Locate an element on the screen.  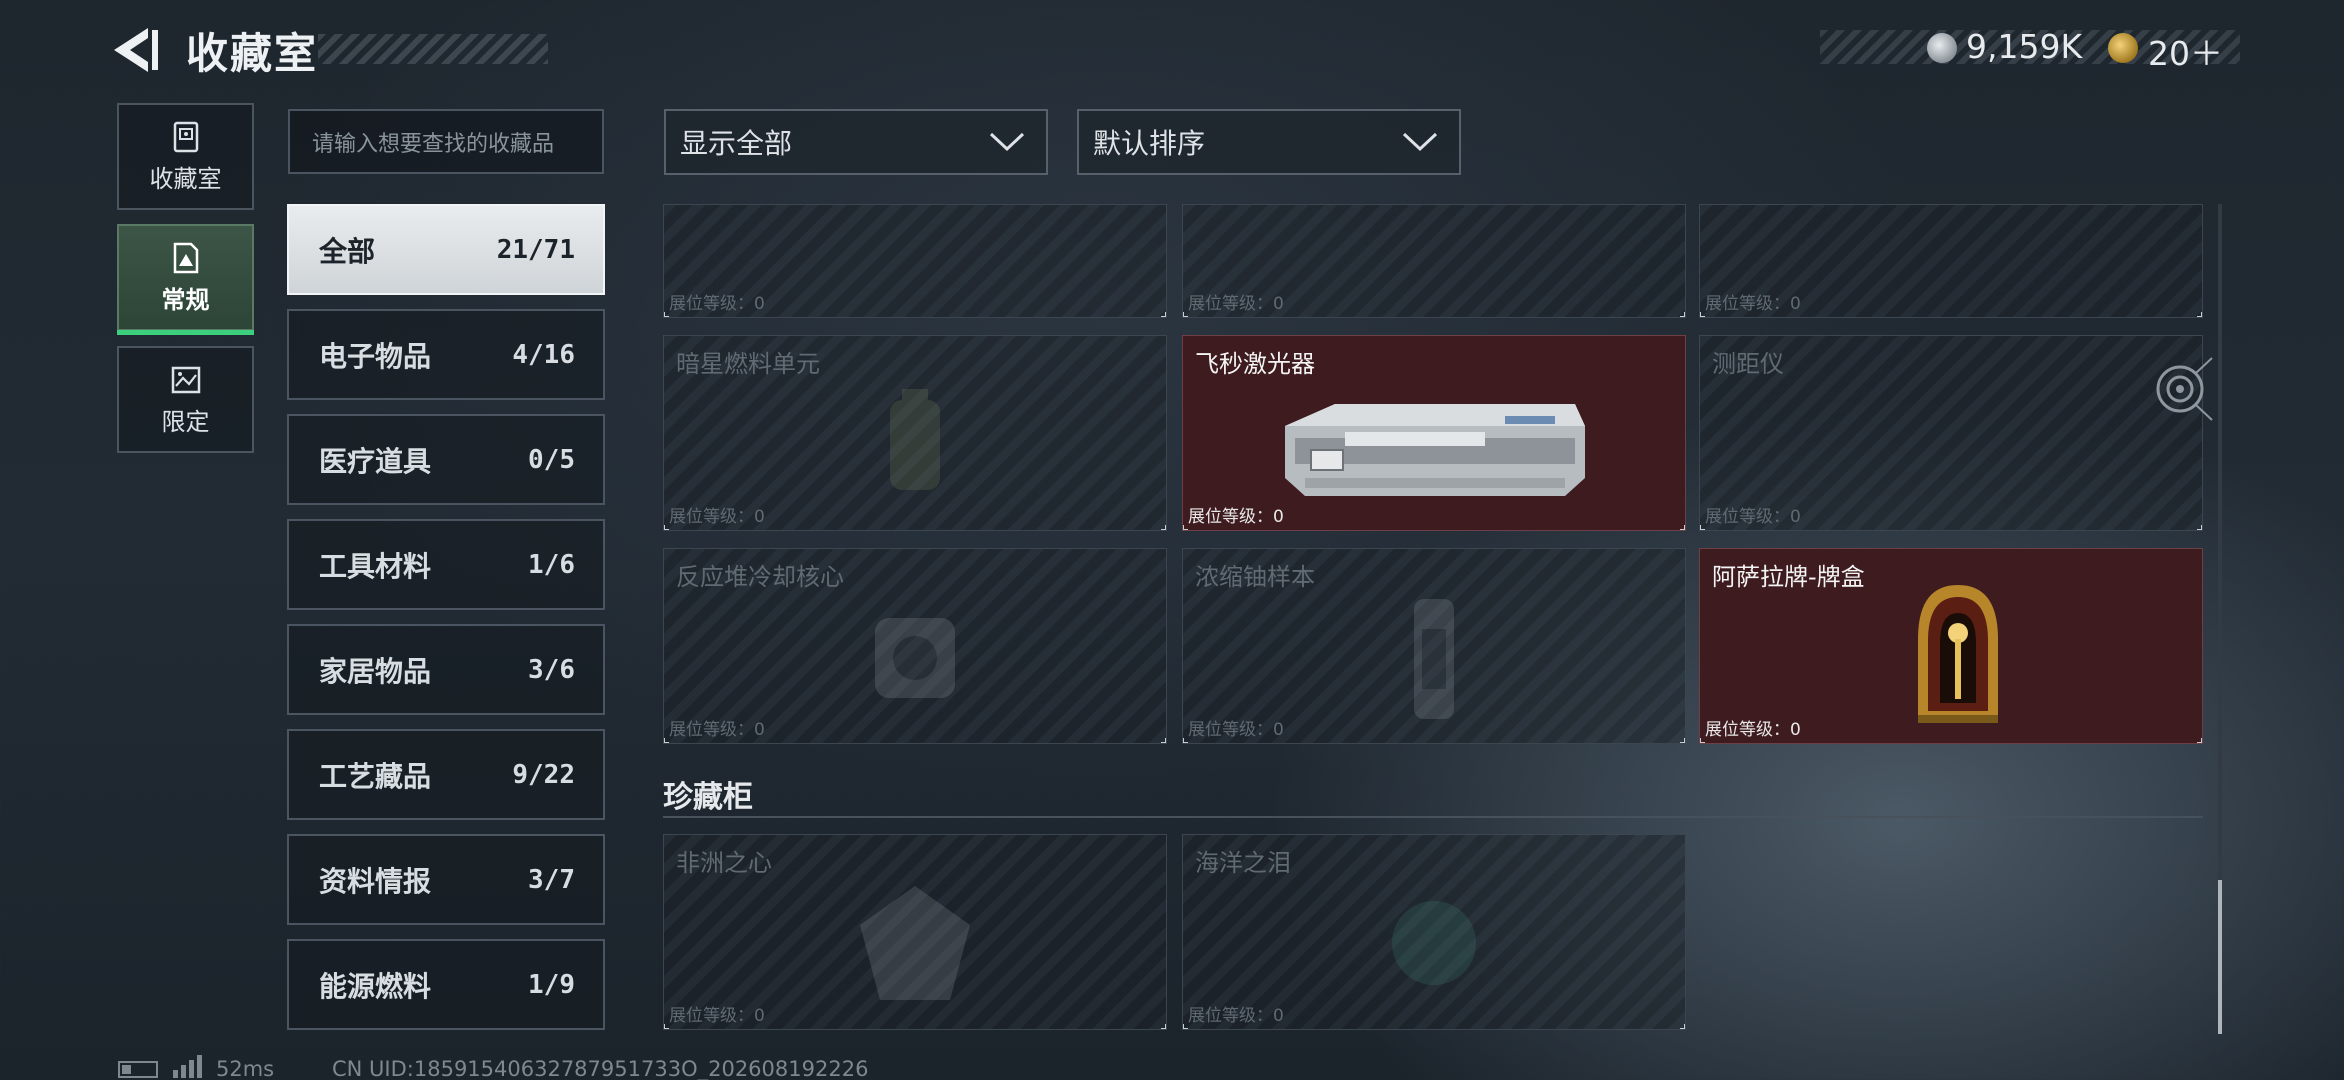
category-name: 家居物品 is located at coordinates (375, 671).